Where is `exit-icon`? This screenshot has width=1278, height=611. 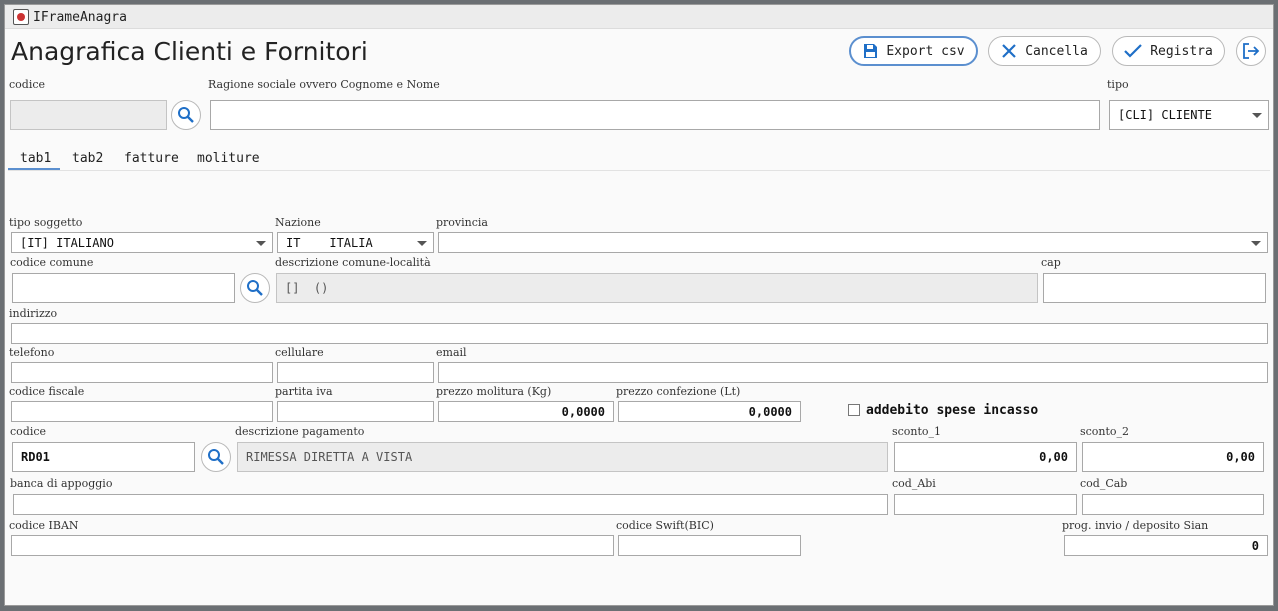 exit-icon is located at coordinates (1251, 51).